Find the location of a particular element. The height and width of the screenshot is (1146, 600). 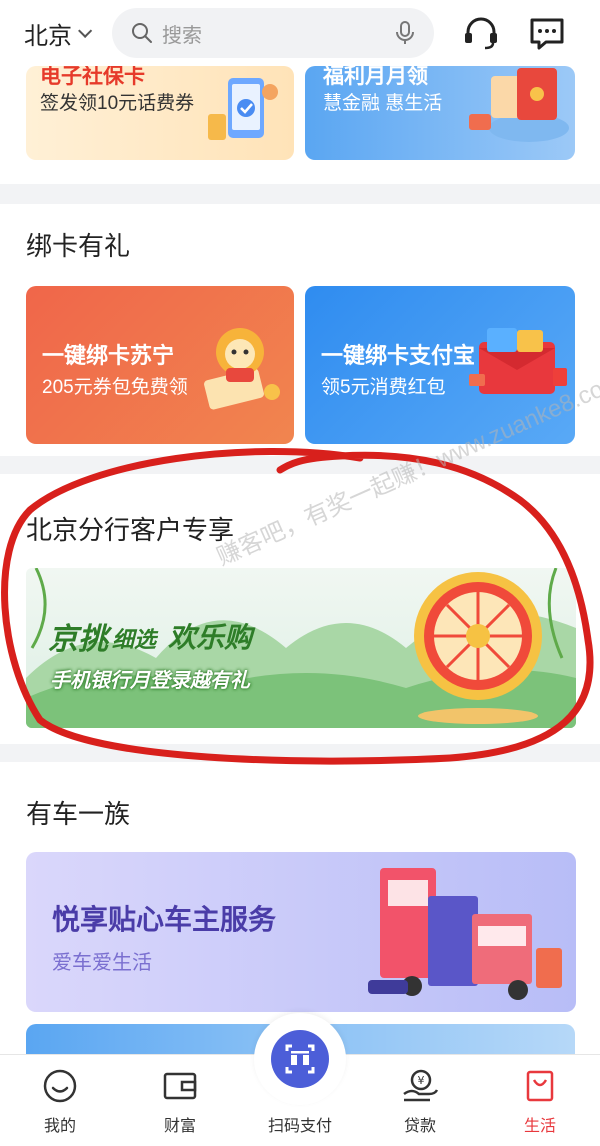

monthly-benefit-banner: 福利月月领 慧金融 惠生活 is located at coordinates (440, 113).